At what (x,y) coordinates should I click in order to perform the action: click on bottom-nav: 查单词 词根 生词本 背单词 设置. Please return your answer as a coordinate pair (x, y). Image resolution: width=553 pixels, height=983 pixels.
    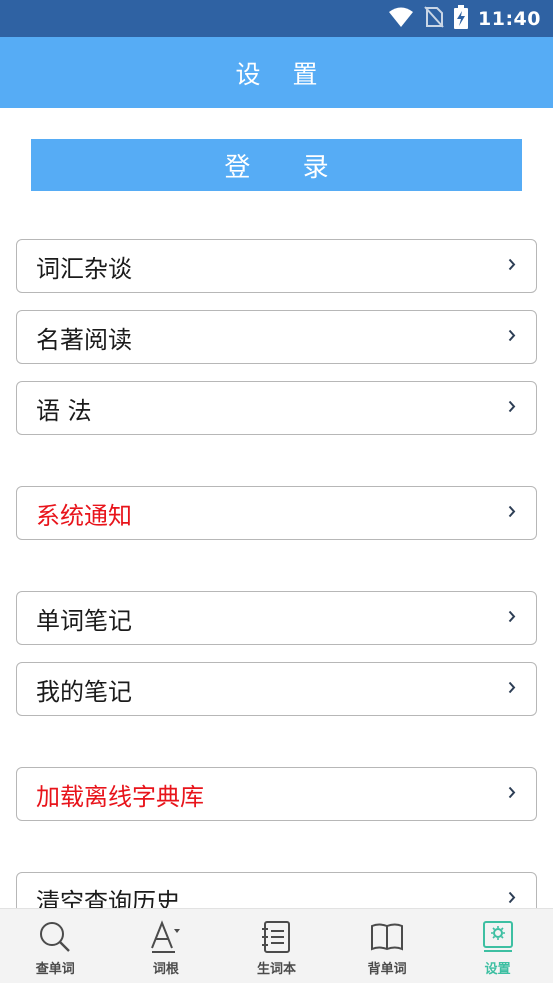
    Looking at the image, I should click on (276, 945).